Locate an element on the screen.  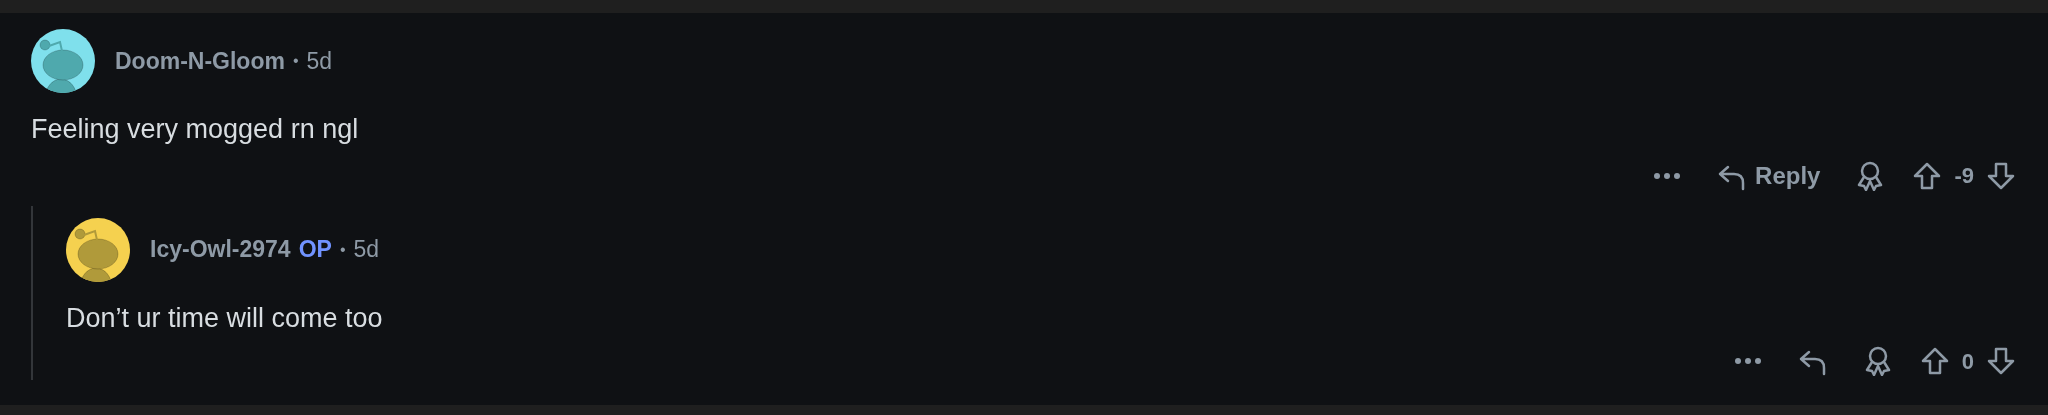
username: Doom-N-Gloom is located at coordinates (200, 61).